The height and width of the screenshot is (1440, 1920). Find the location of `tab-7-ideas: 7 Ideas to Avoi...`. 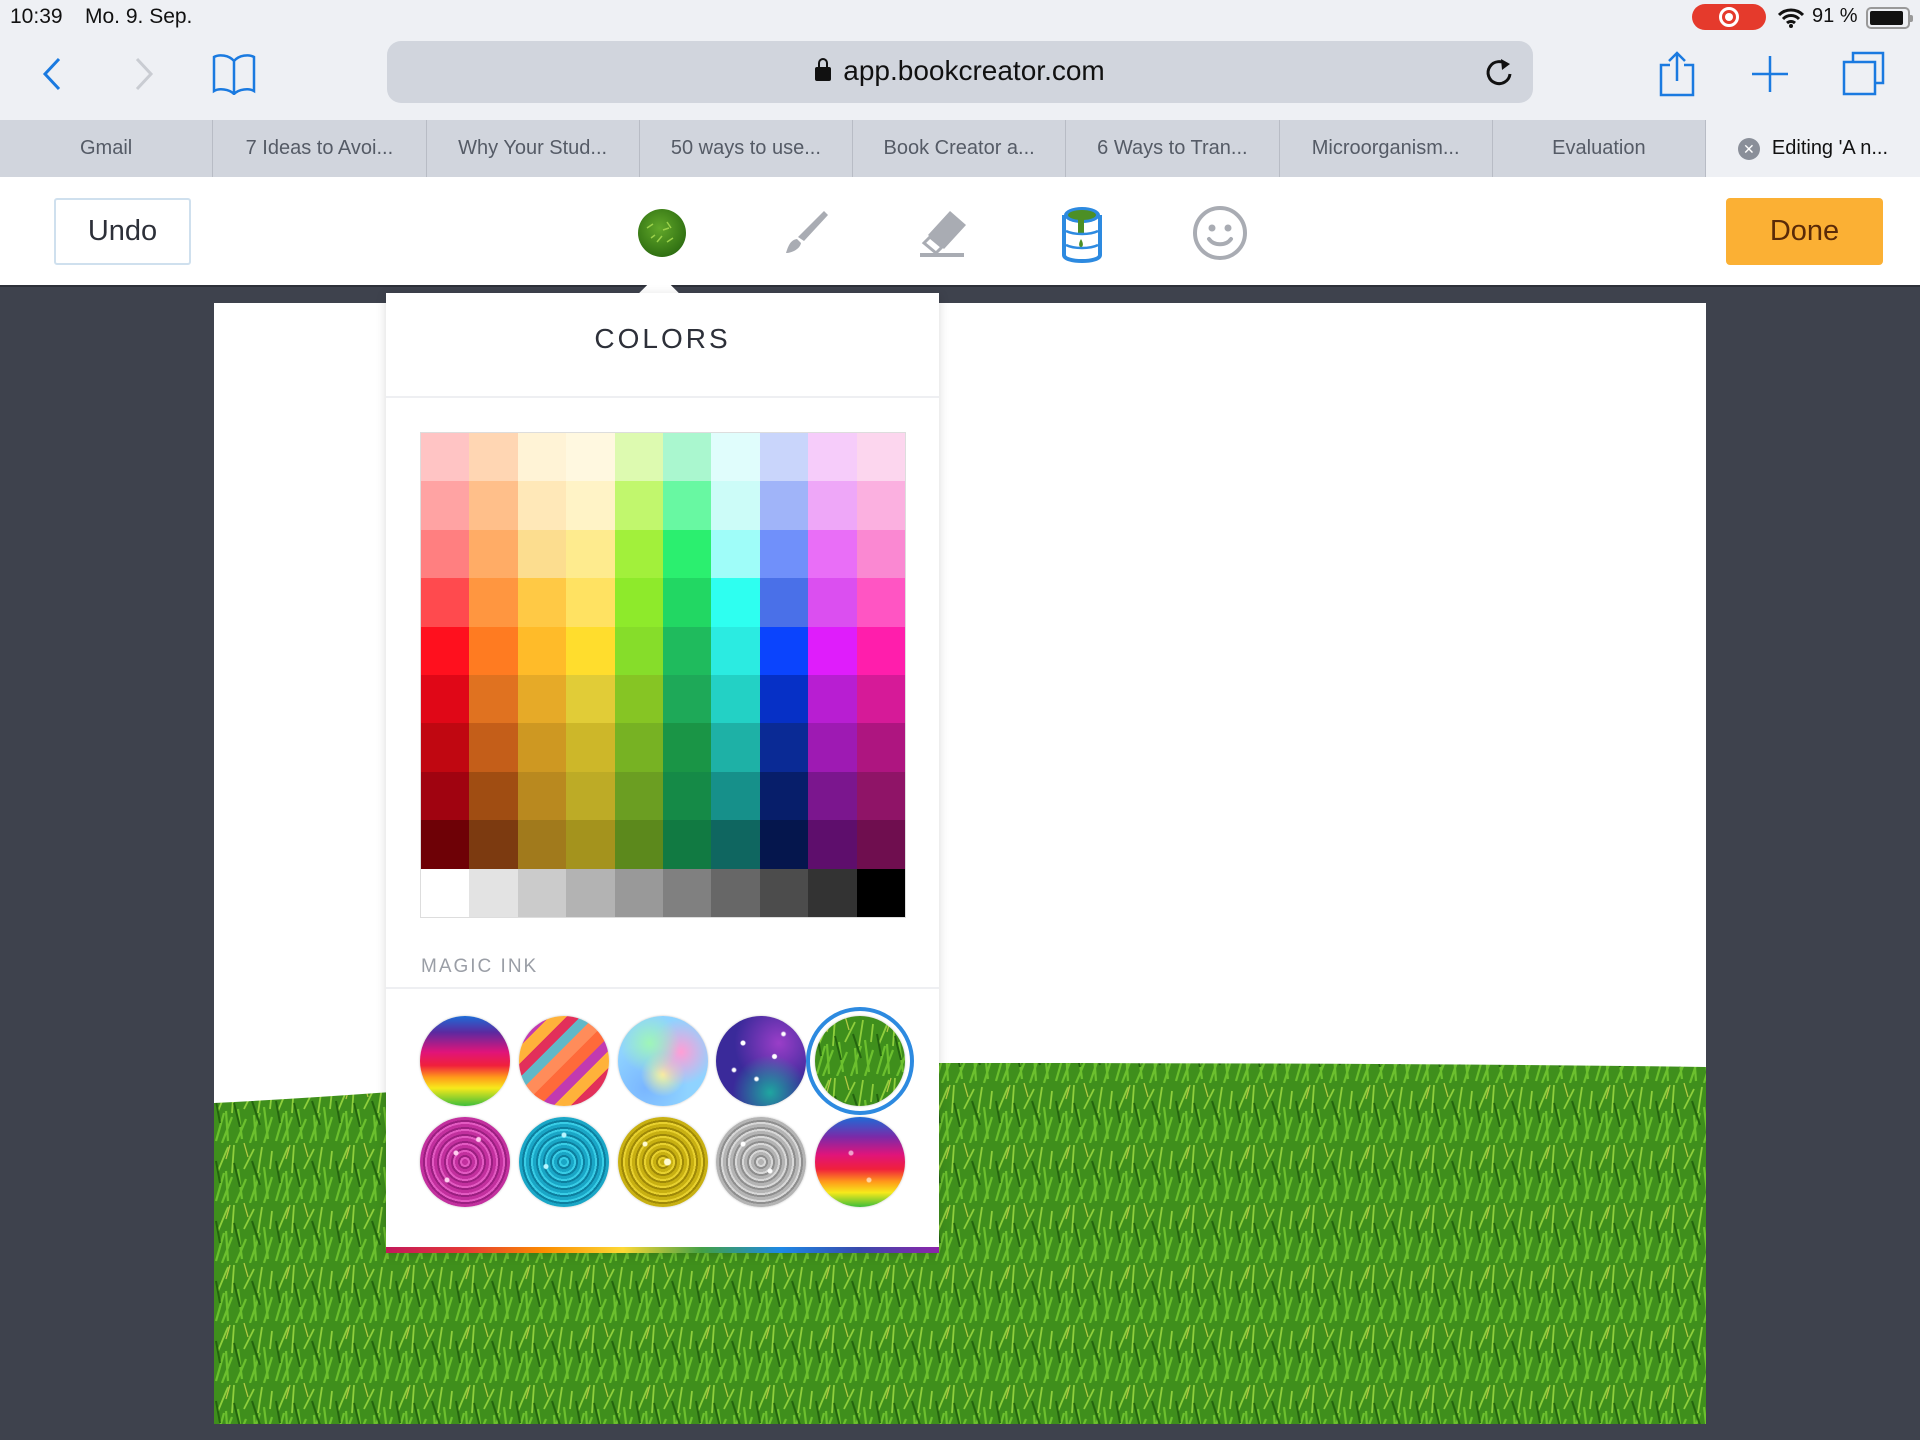

tab-7-ideas: 7 Ideas to Avoi... is located at coordinates (320, 148).